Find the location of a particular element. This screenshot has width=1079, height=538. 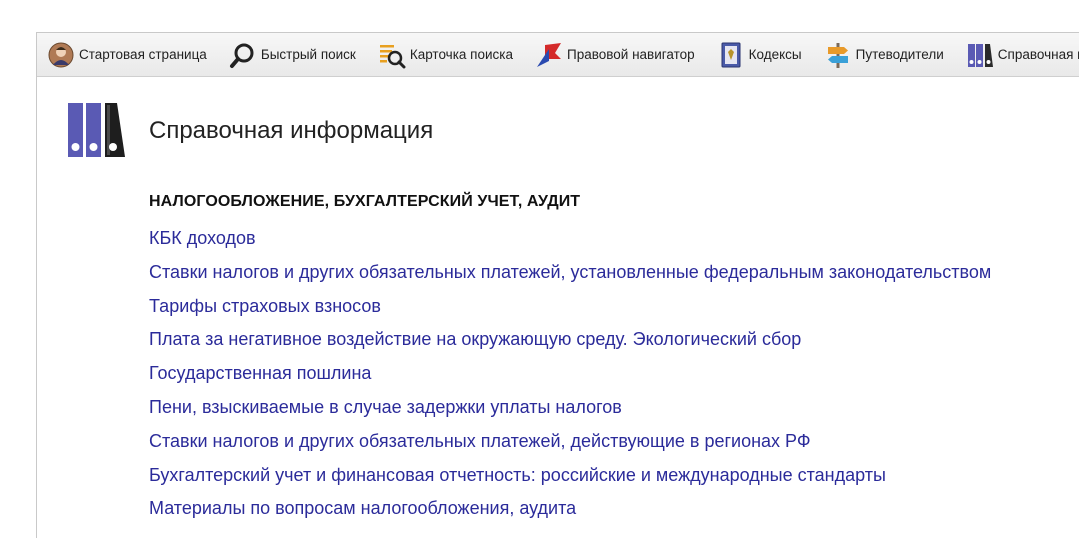

toolbar-codexes-label: Кодексы is located at coordinates (775, 54).